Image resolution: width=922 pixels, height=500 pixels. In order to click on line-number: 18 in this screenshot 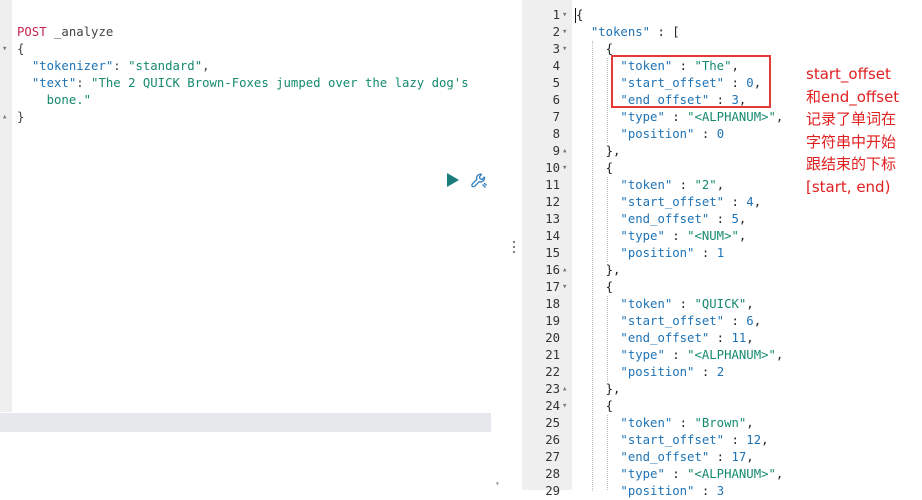, I will do `click(552, 304)`.